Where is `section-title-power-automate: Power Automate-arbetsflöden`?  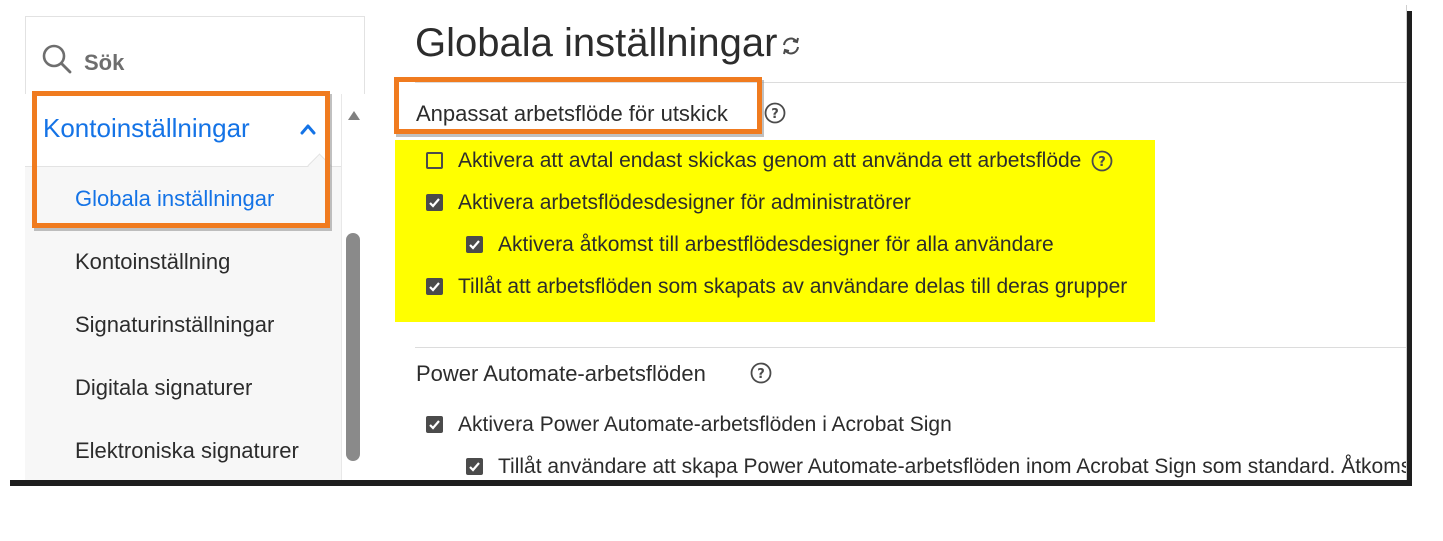 section-title-power-automate: Power Automate-arbetsflöden is located at coordinates (561, 373).